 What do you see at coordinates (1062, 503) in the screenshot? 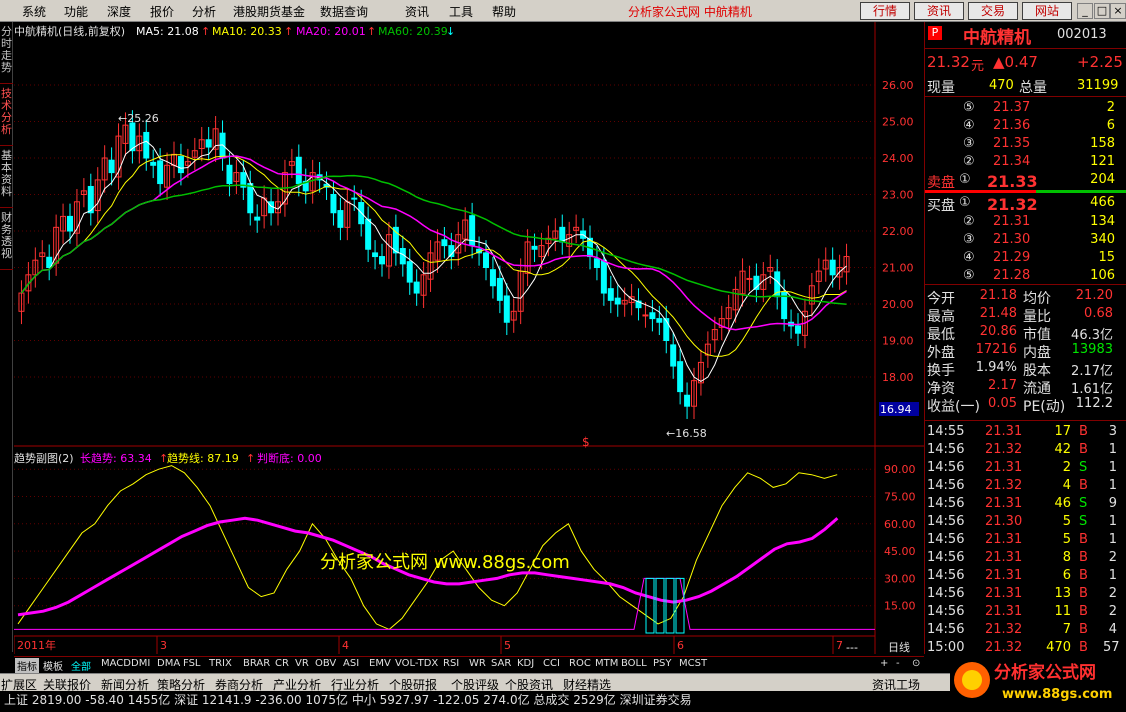
I see `tick-vol: 46` at bounding box center [1062, 503].